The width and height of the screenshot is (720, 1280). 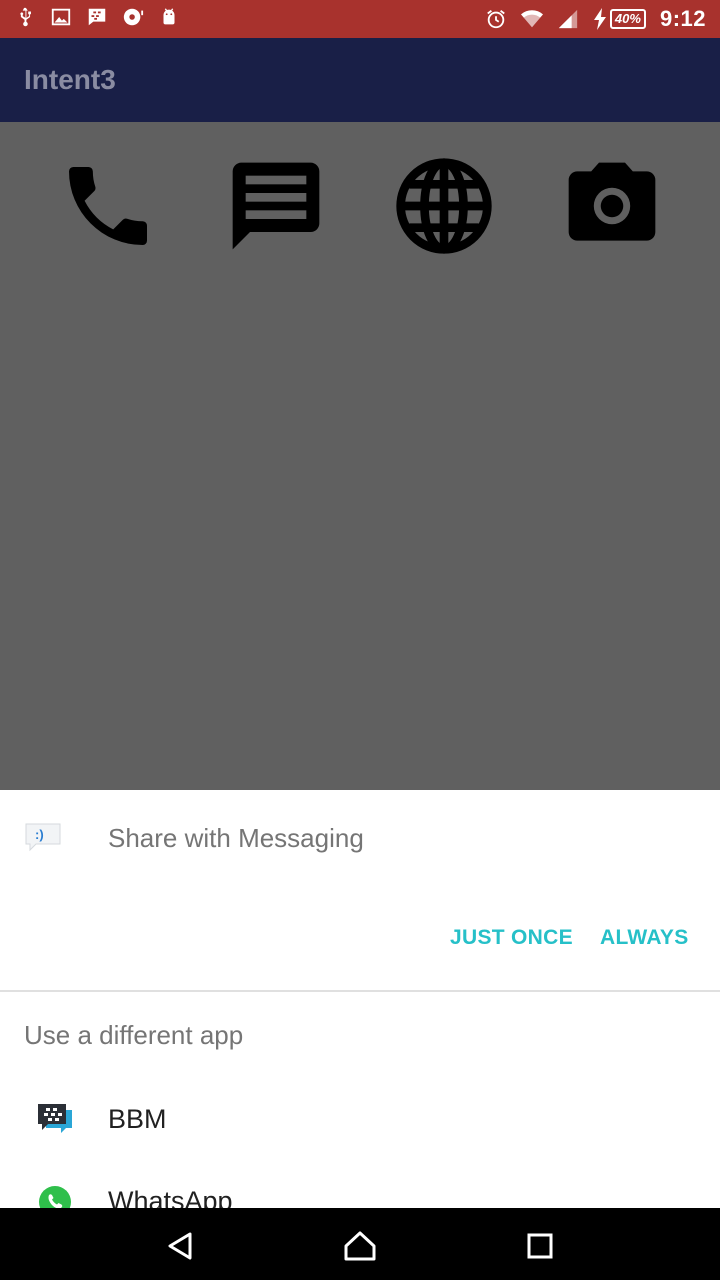 I want to click on phone-icon, so click(x=108, y=206).